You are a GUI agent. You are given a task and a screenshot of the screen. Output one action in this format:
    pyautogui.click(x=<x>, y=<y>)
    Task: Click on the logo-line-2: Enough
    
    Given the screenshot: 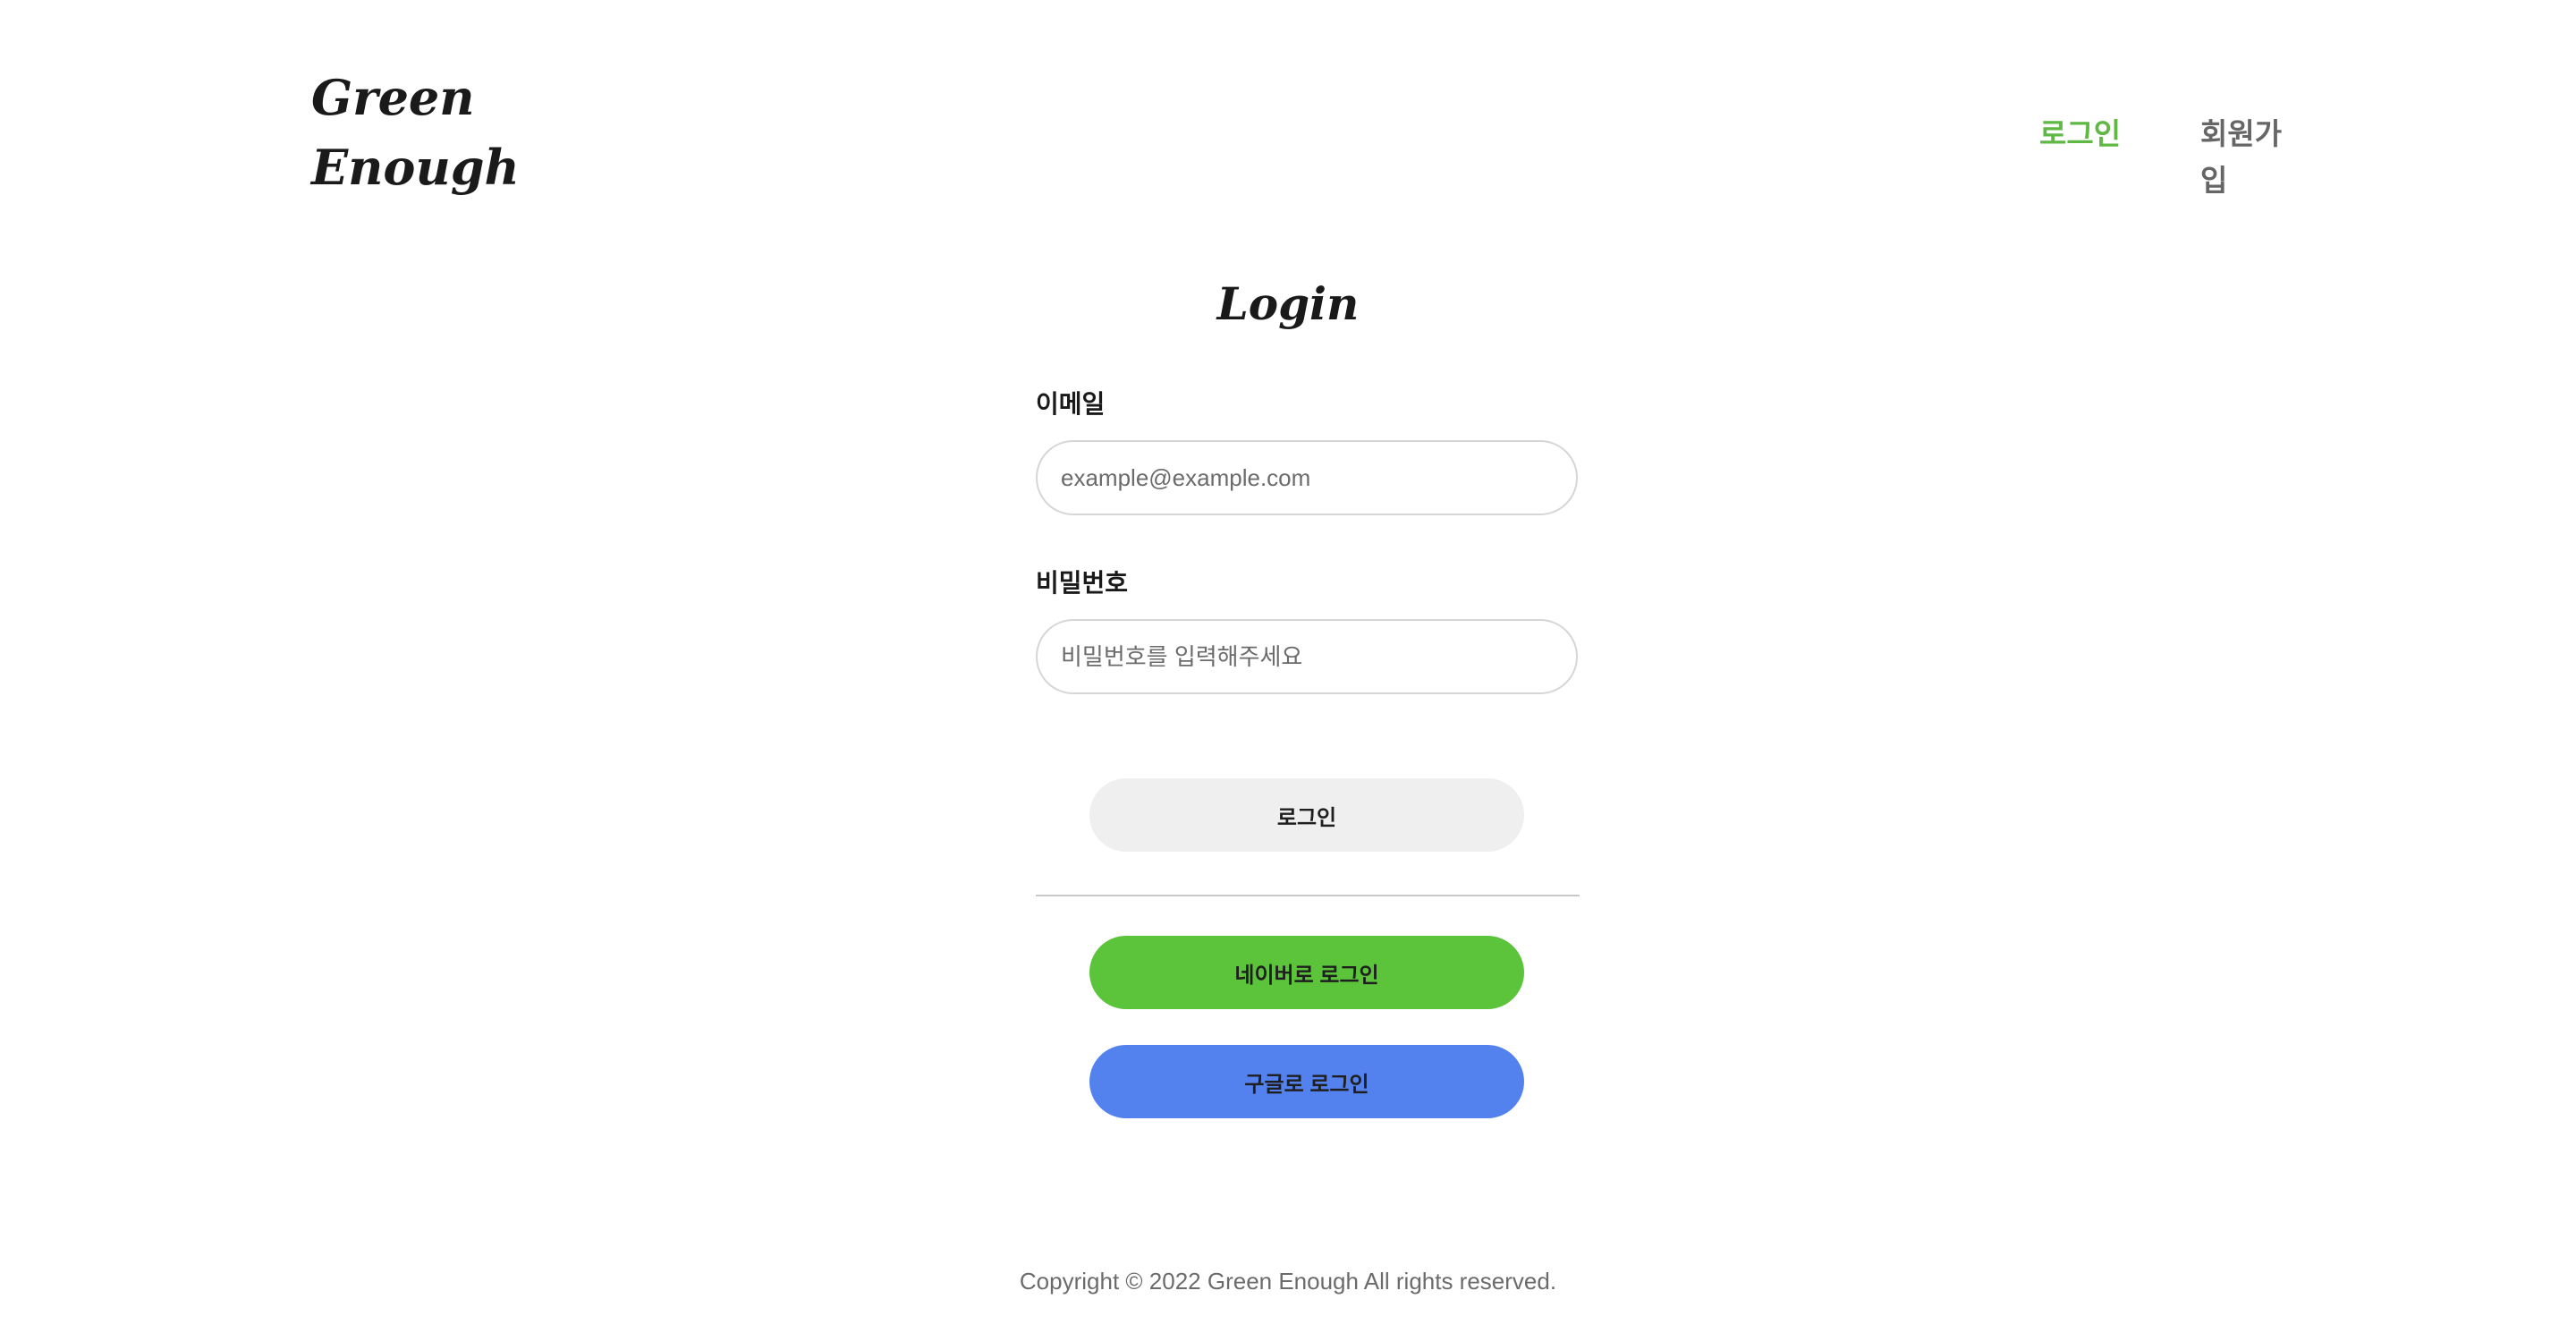 What is the action you would take?
    pyautogui.click(x=415, y=167)
    